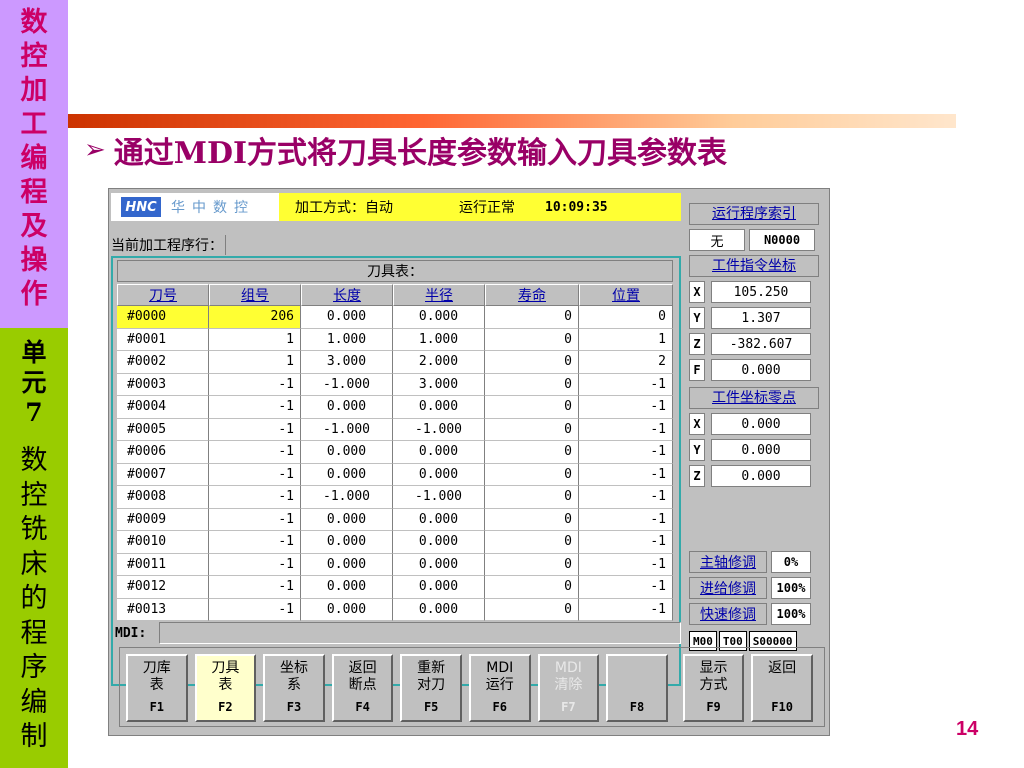 Image resolution: width=1024 pixels, height=768 pixels. I want to click on tool-number-cell: #0005, so click(163, 429).